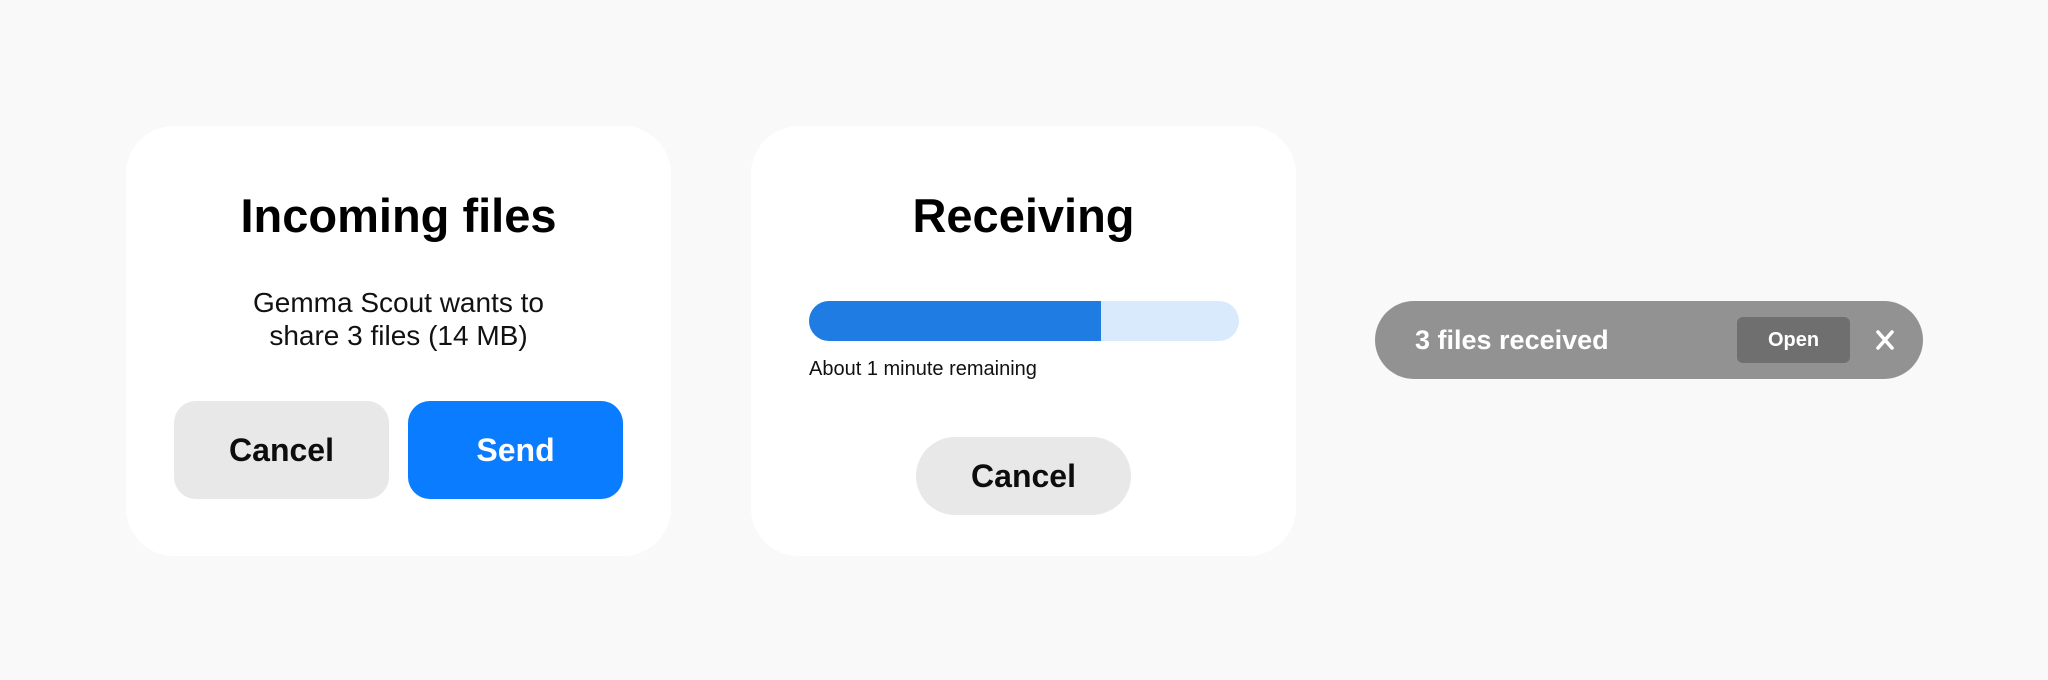 The width and height of the screenshot is (2048, 680). Describe the element at coordinates (398, 302) in the screenshot. I see `incoming-message-line-1: Gemma Scout wants to` at that location.